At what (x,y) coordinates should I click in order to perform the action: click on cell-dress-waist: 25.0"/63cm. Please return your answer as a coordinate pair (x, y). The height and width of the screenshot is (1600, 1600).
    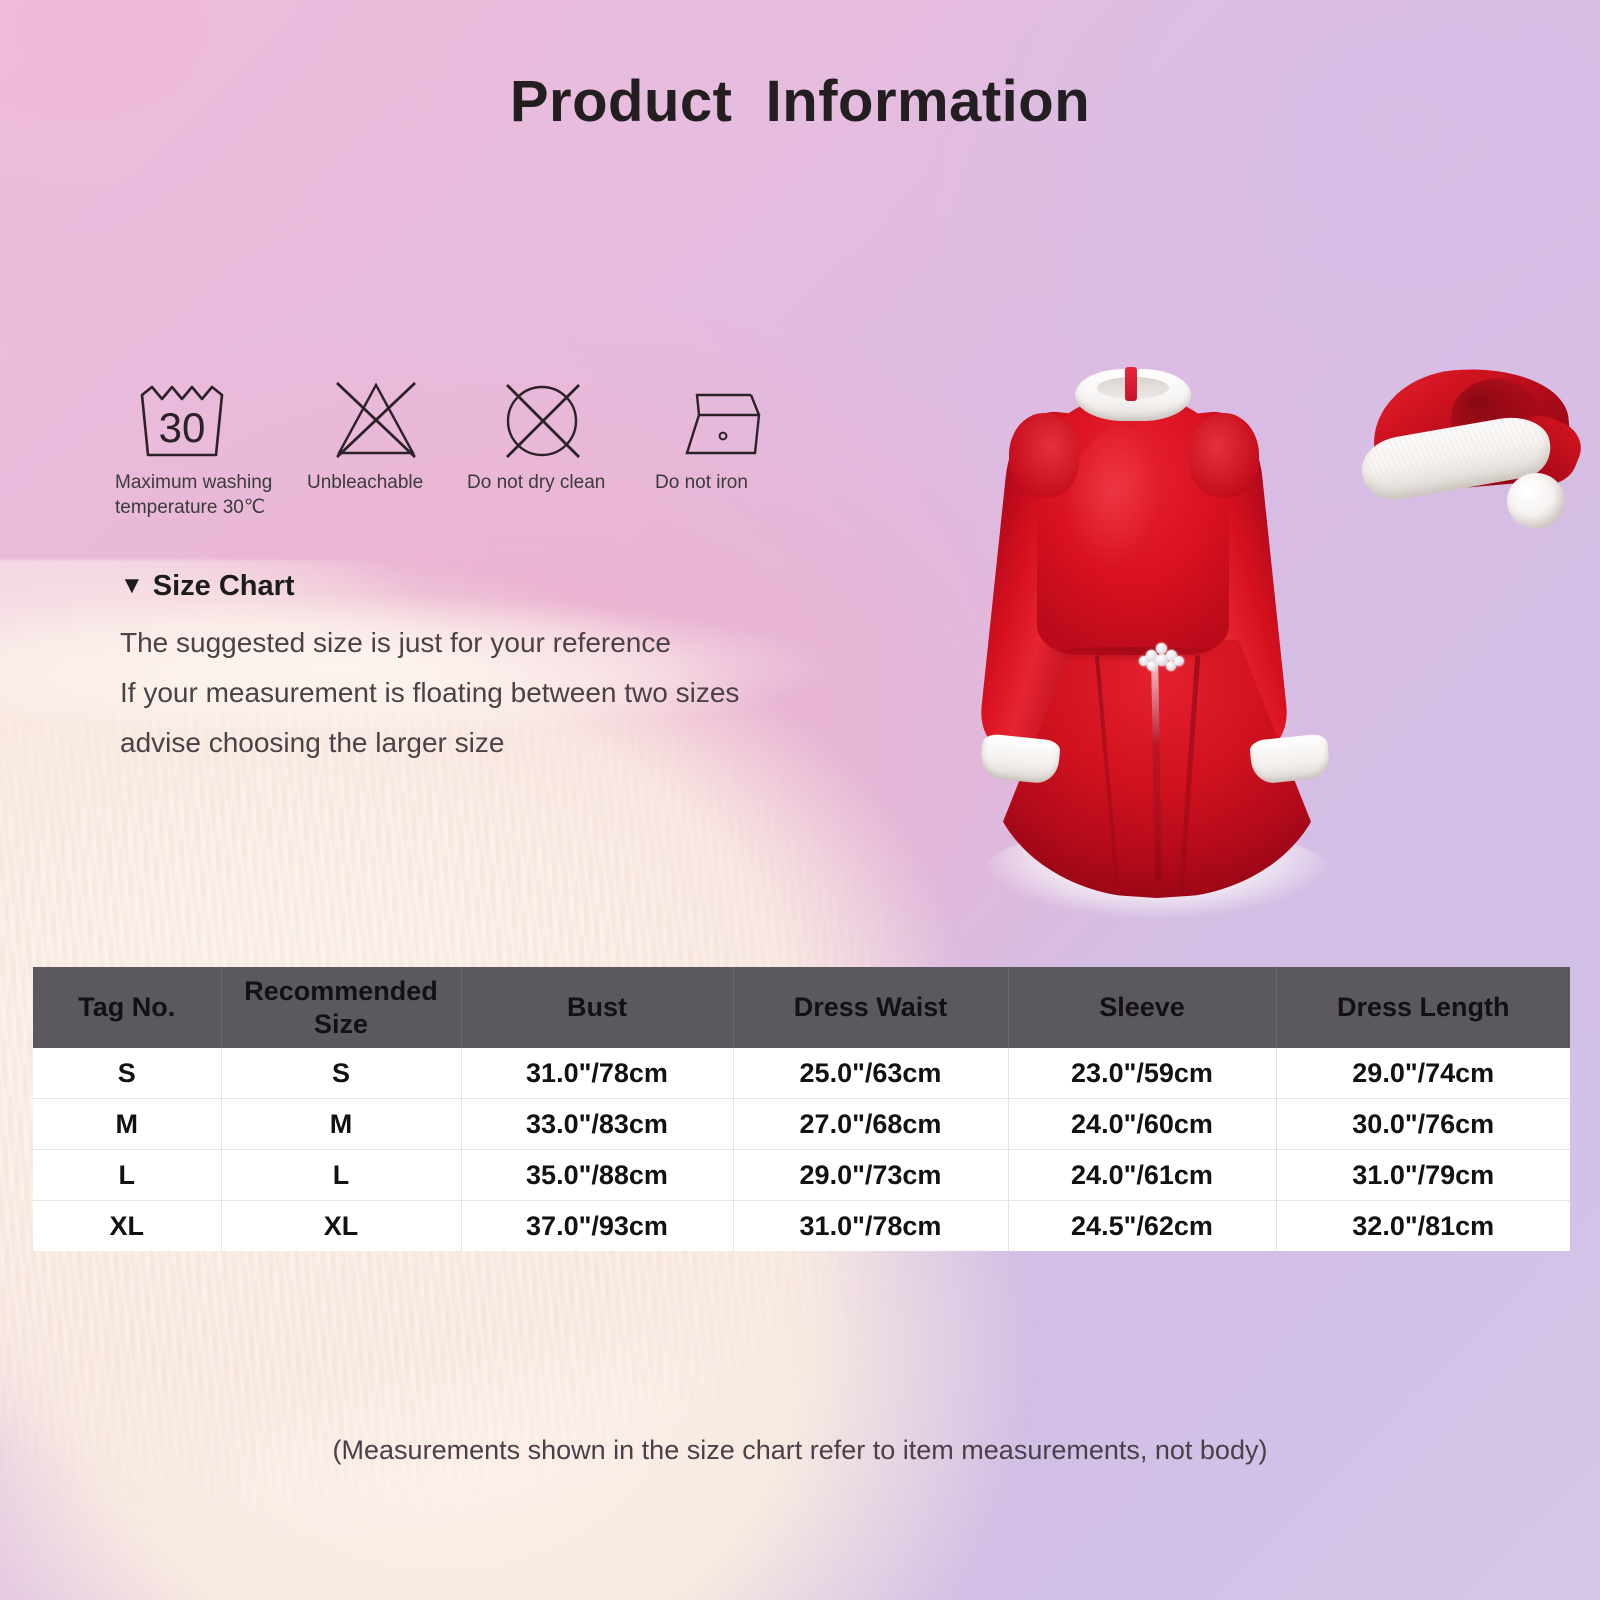
    Looking at the image, I should click on (871, 1073).